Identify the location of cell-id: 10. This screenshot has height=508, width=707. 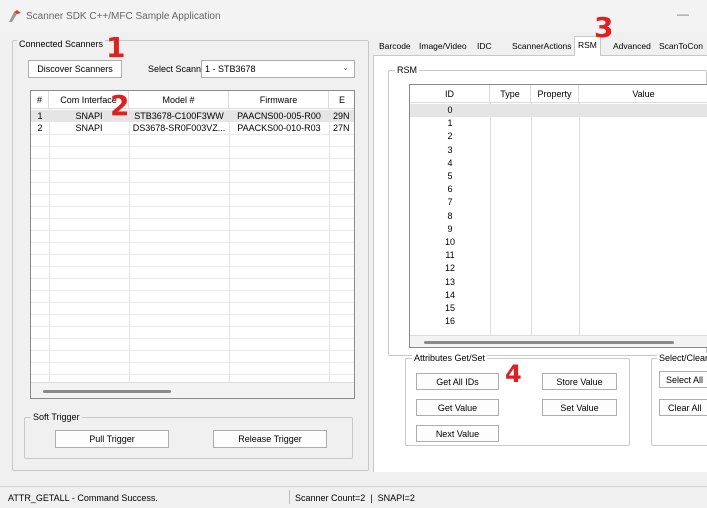
(449, 242).